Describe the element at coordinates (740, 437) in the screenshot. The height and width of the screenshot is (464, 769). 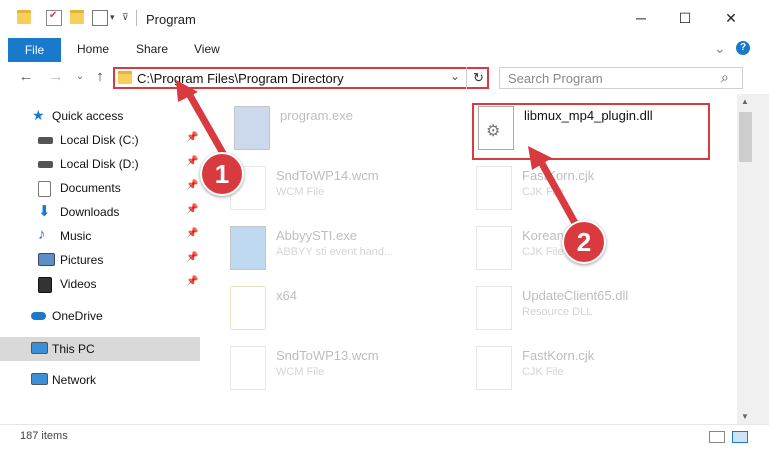
I see `large-icons-view-icon` at that location.